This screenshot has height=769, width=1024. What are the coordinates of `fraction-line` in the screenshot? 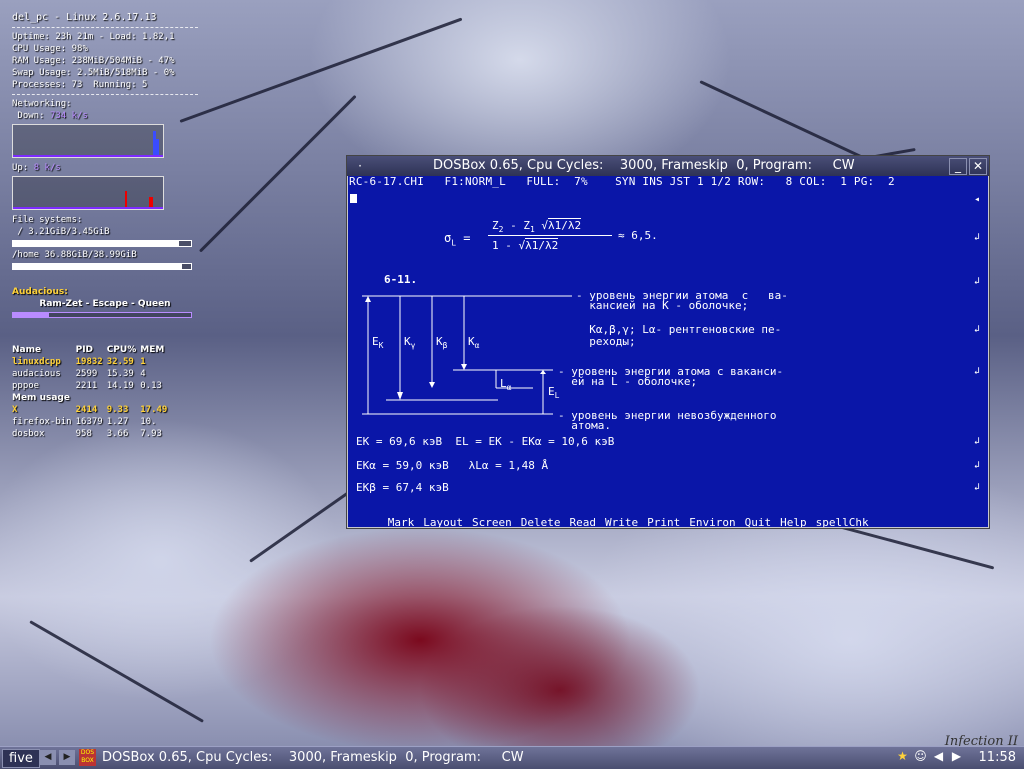 It's located at (550, 235).